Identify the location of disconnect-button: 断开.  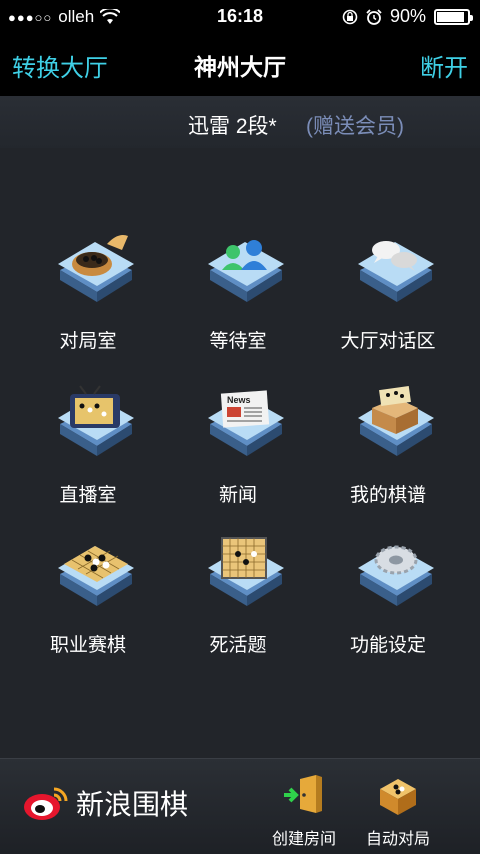
(444, 65).